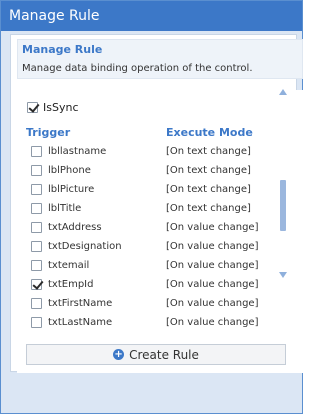  What do you see at coordinates (283, 275) in the screenshot?
I see `scroll-down-arrow-icon` at bounding box center [283, 275].